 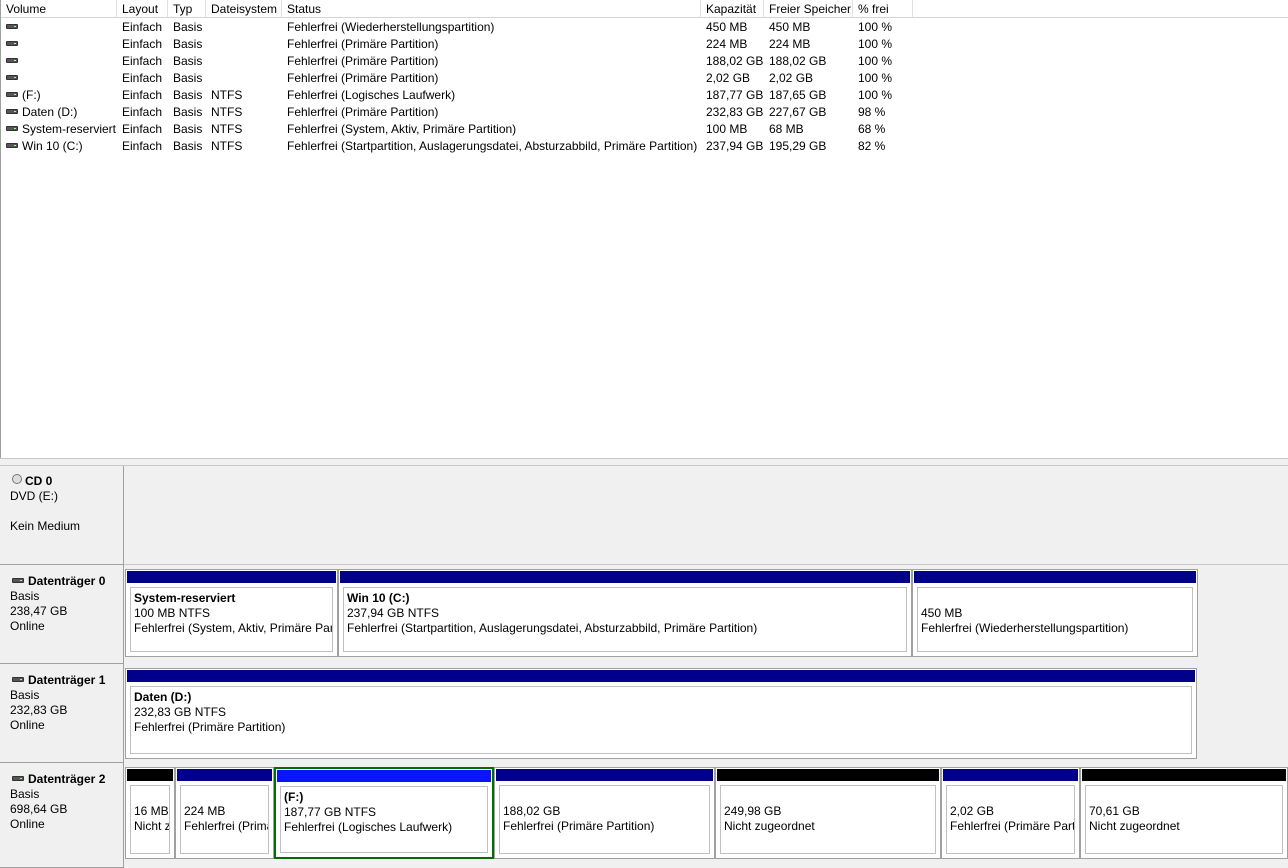 What do you see at coordinates (727, 44) in the screenshot?
I see `capacity-cell-text: 224 MB` at bounding box center [727, 44].